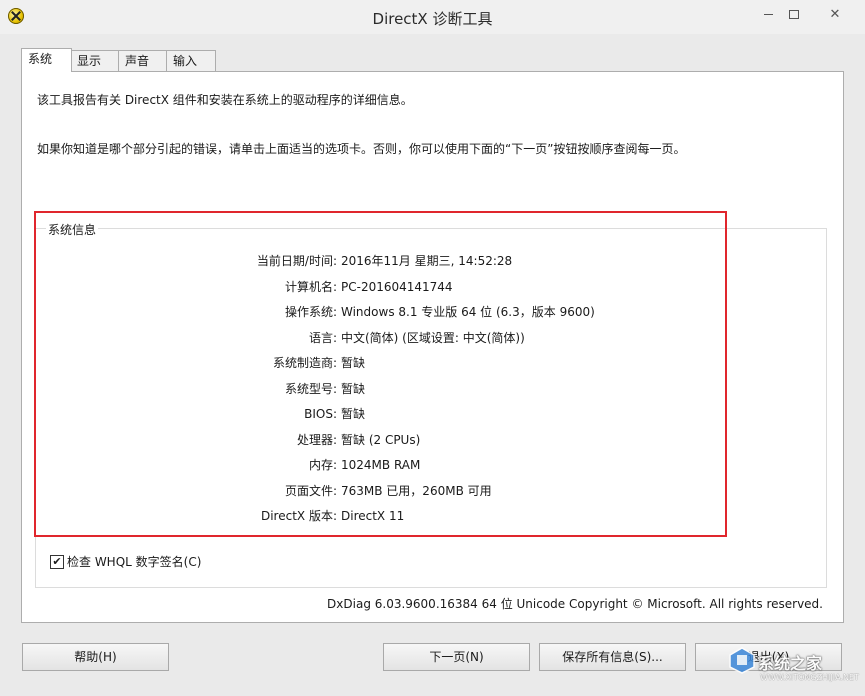 The height and width of the screenshot is (696, 865). I want to click on minimize-icon, so click(768, 14).